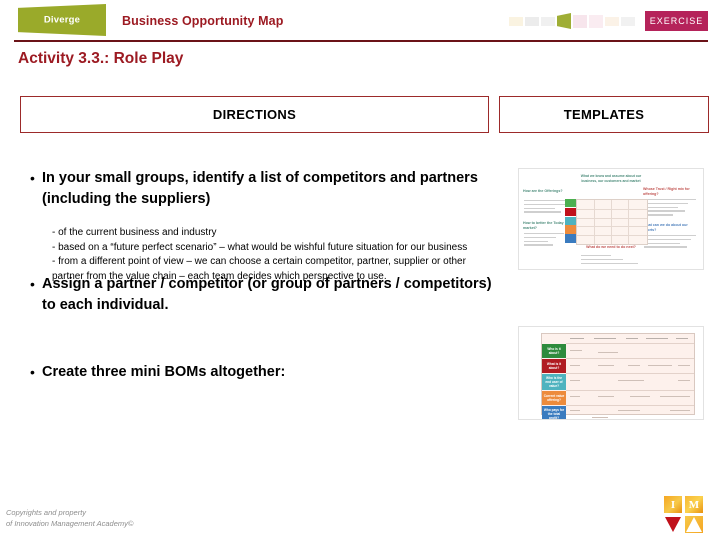 The height and width of the screenshot is (540, 720). Describe the element at coordinates (611, 247) in the screenshot. I see `thumb1-bottom-heading: What do we need to do next?` at that location.